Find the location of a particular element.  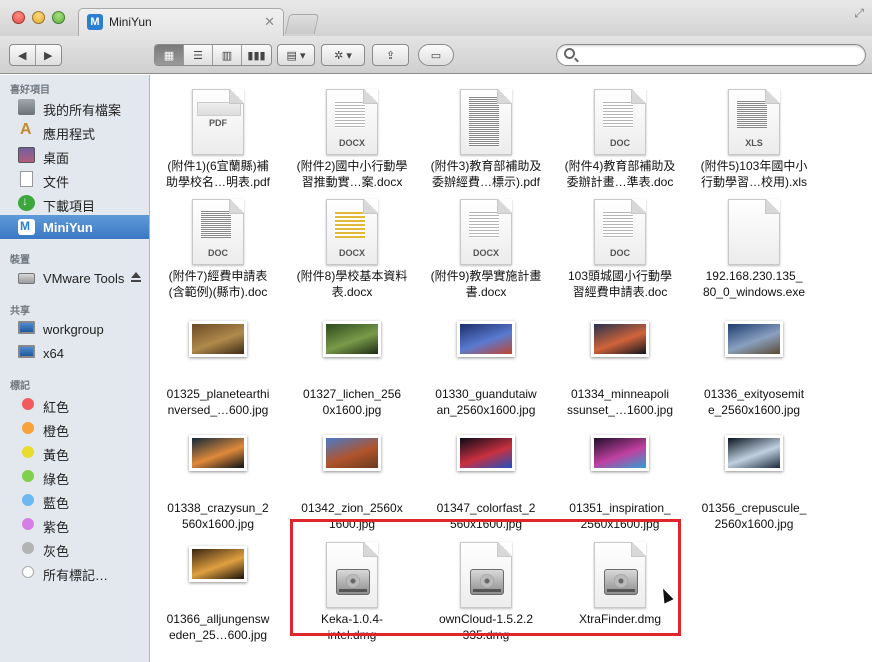

sidebar-item-downloads: 下載項目 is located at coordinates (74, 203).